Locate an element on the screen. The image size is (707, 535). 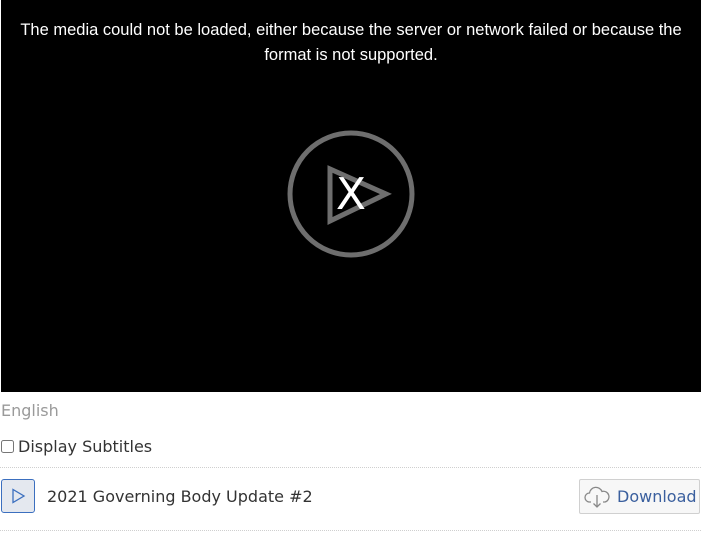
play-icon is located at coordinates (19, 496).